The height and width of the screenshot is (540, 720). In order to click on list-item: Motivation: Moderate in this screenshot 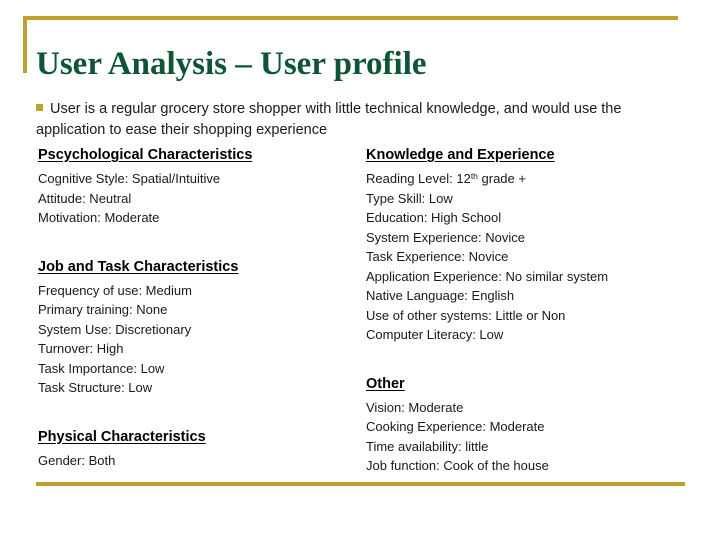, I will do `click(99, 217)`.